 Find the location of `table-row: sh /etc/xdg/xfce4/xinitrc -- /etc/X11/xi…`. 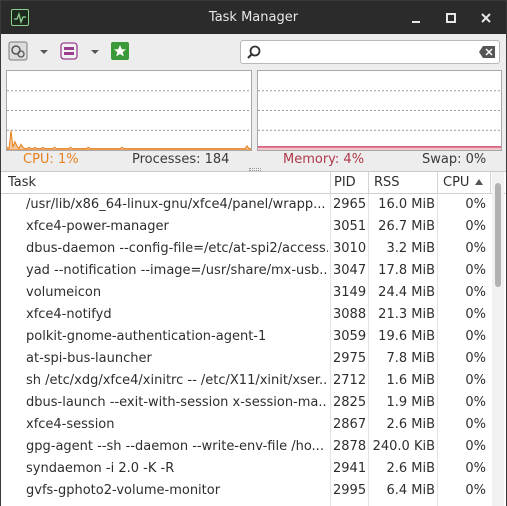

table-row: sh /etc/xdg/xfce4/xinitrc -- /etc/X11/xi… is located at coordinates (246, 381).